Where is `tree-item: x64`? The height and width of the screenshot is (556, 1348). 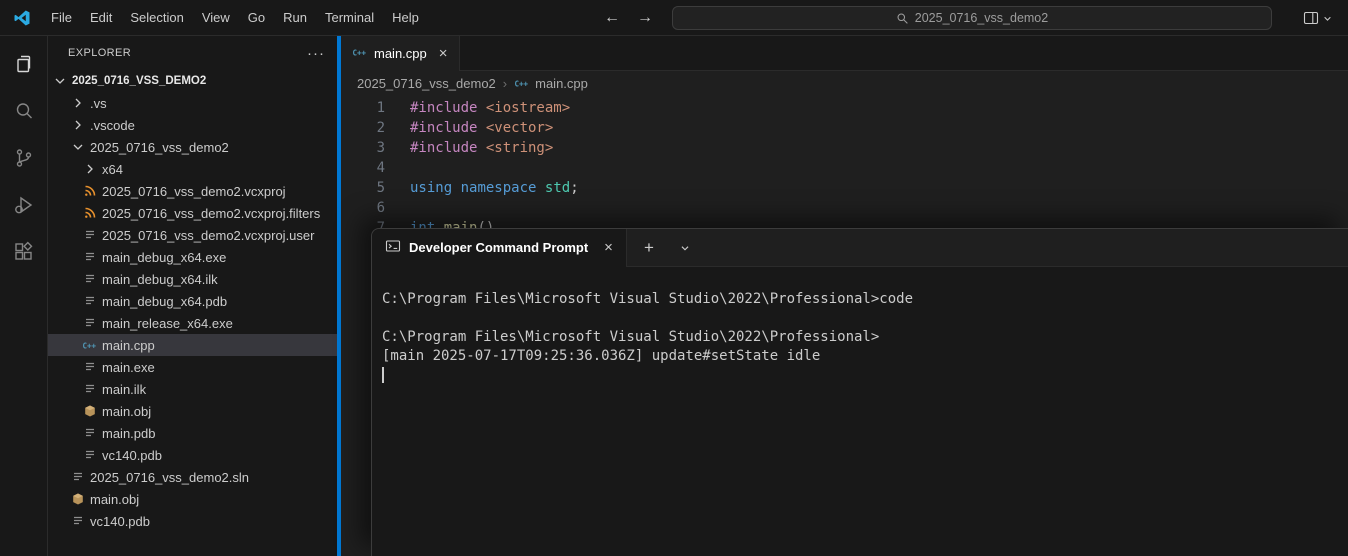 tree-item: x64 is located at coordinates (194, 169).